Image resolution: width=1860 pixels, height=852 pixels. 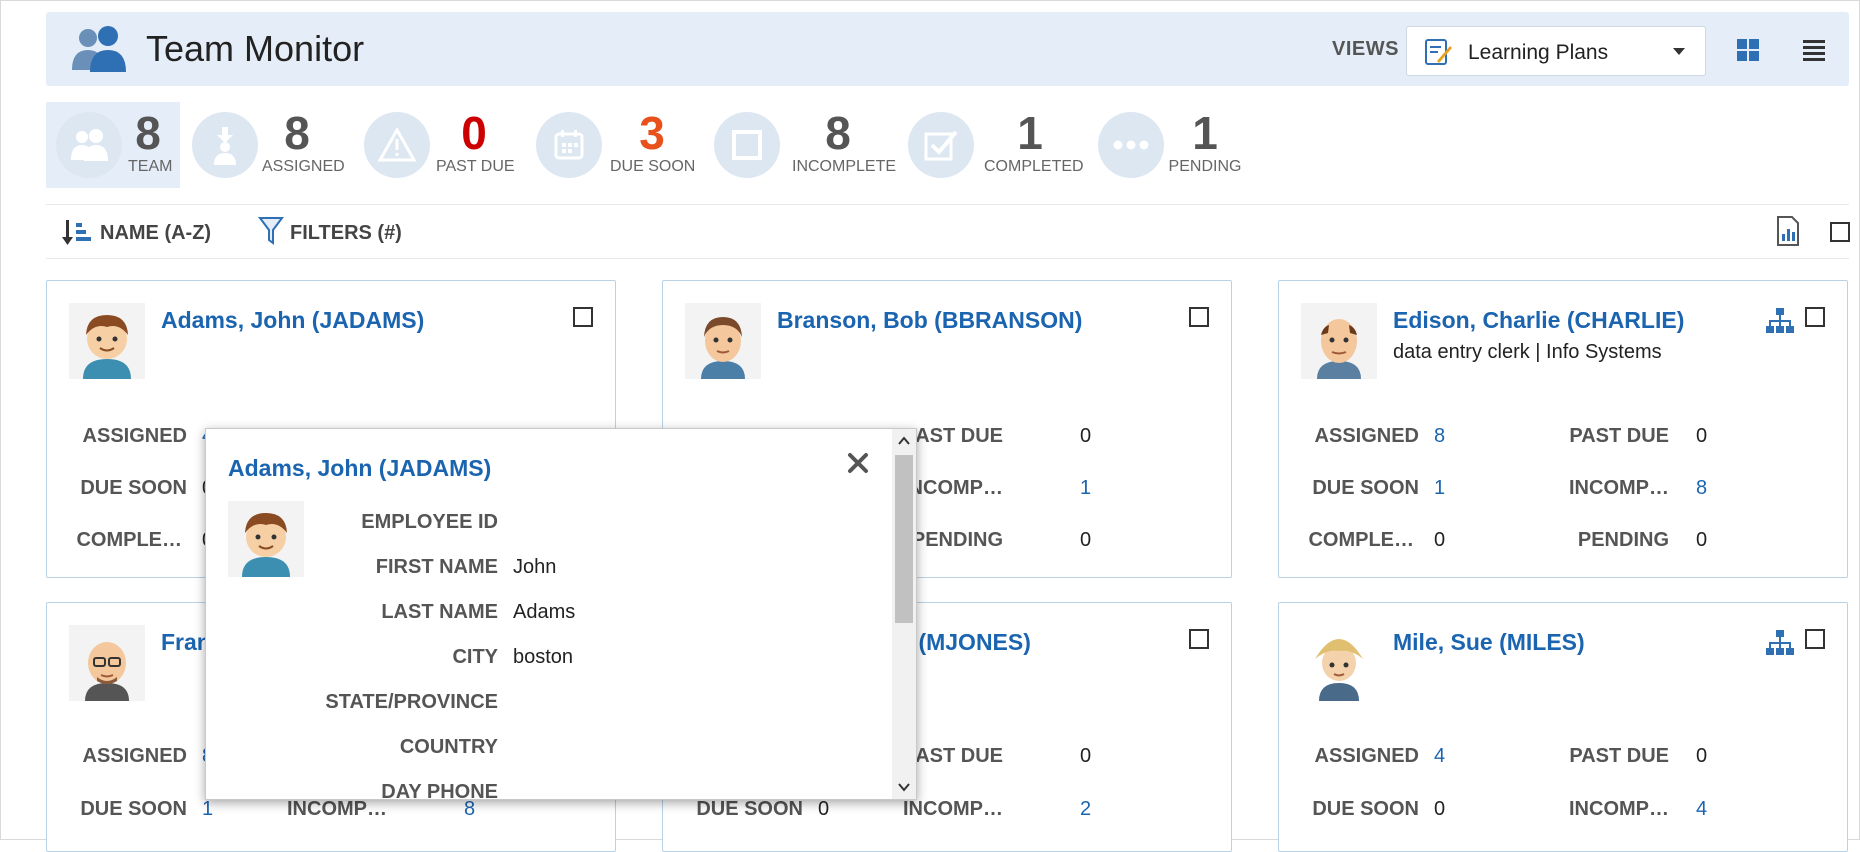 What do you see at coordinates (359, 468) in the screenshot?
I see `popup-member-name: Adams, John (JADAMS)` at bounding box center [359, 468].